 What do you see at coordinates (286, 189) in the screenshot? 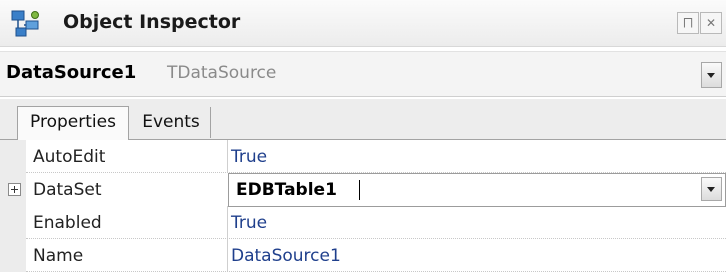
I see `property-value-input: EDBTable1` at bounding box center [286, 189].